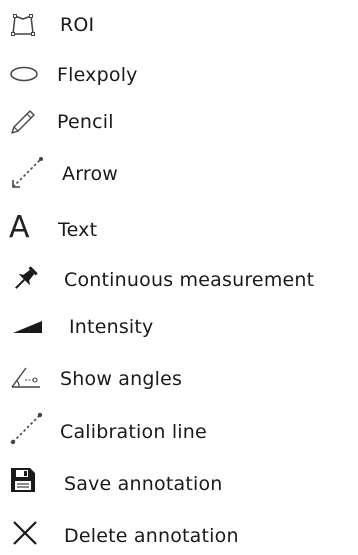 The width and height of the screenshot is (358, 555). I want to click on menu-item-label: Pencil, so click(85, 122).